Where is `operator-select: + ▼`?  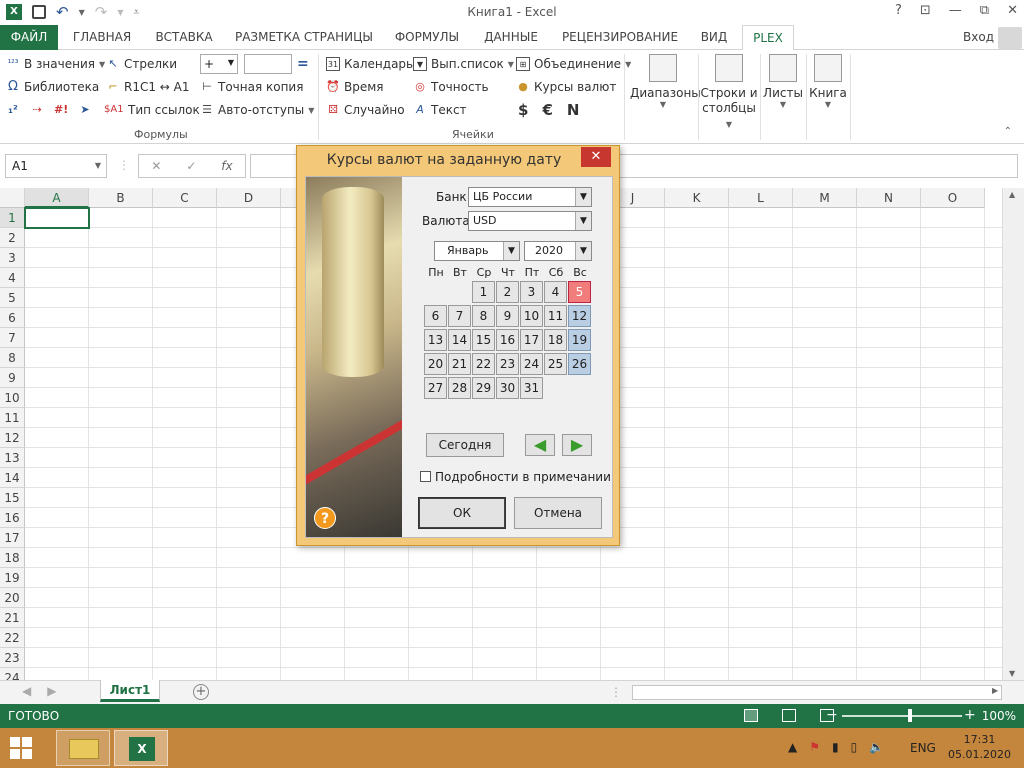
operator-select: + ▼ is located at coordinates (219, 64).